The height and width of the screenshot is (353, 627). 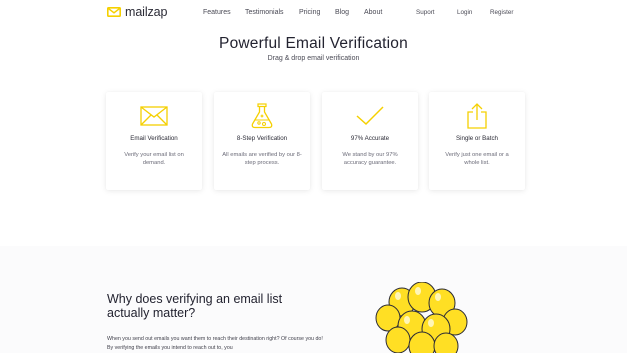 I want to click on feature-description: We stand by our 97% accuracy guarantee., so click(x=370, y=159).